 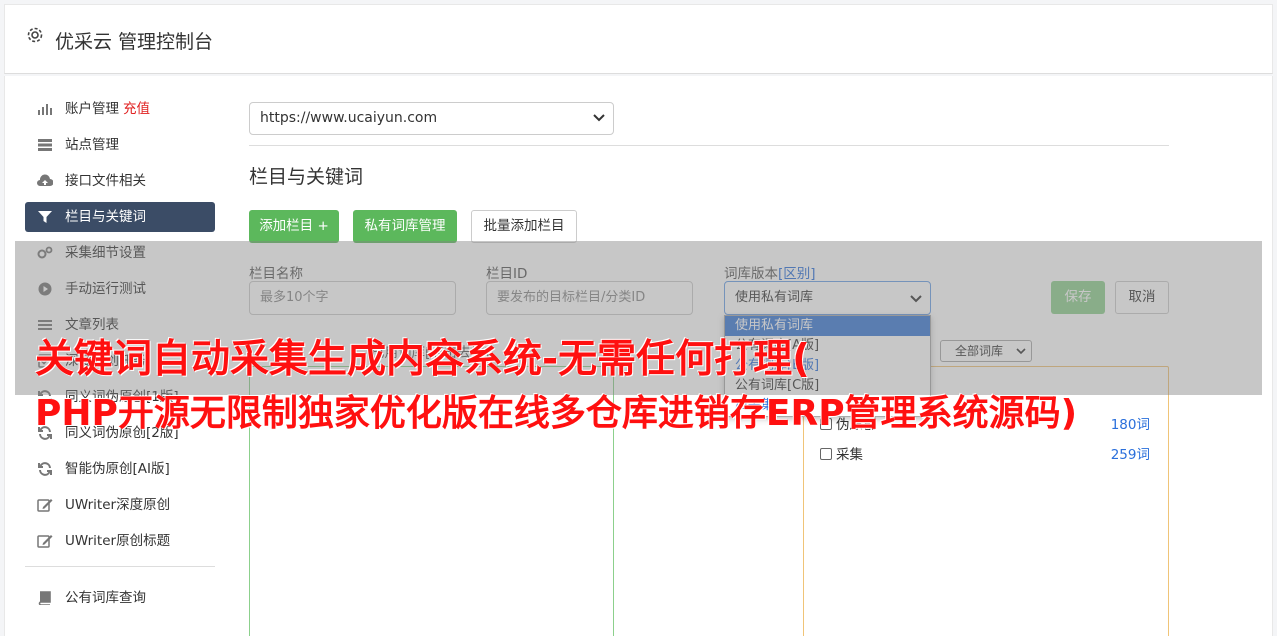 I want to click on chevron-down-icon, so click(x=599, y=118).